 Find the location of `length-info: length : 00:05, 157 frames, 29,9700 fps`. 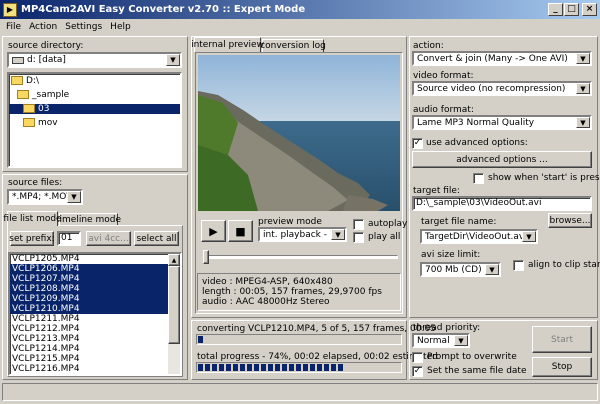

length-info: length : 00:05, 157 frames, 29,9700 fps is located at coordinates (292, 292).